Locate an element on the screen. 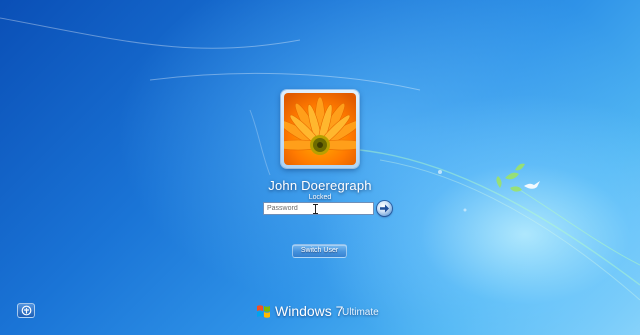  text-cursor is located at coordinates (315, 209).